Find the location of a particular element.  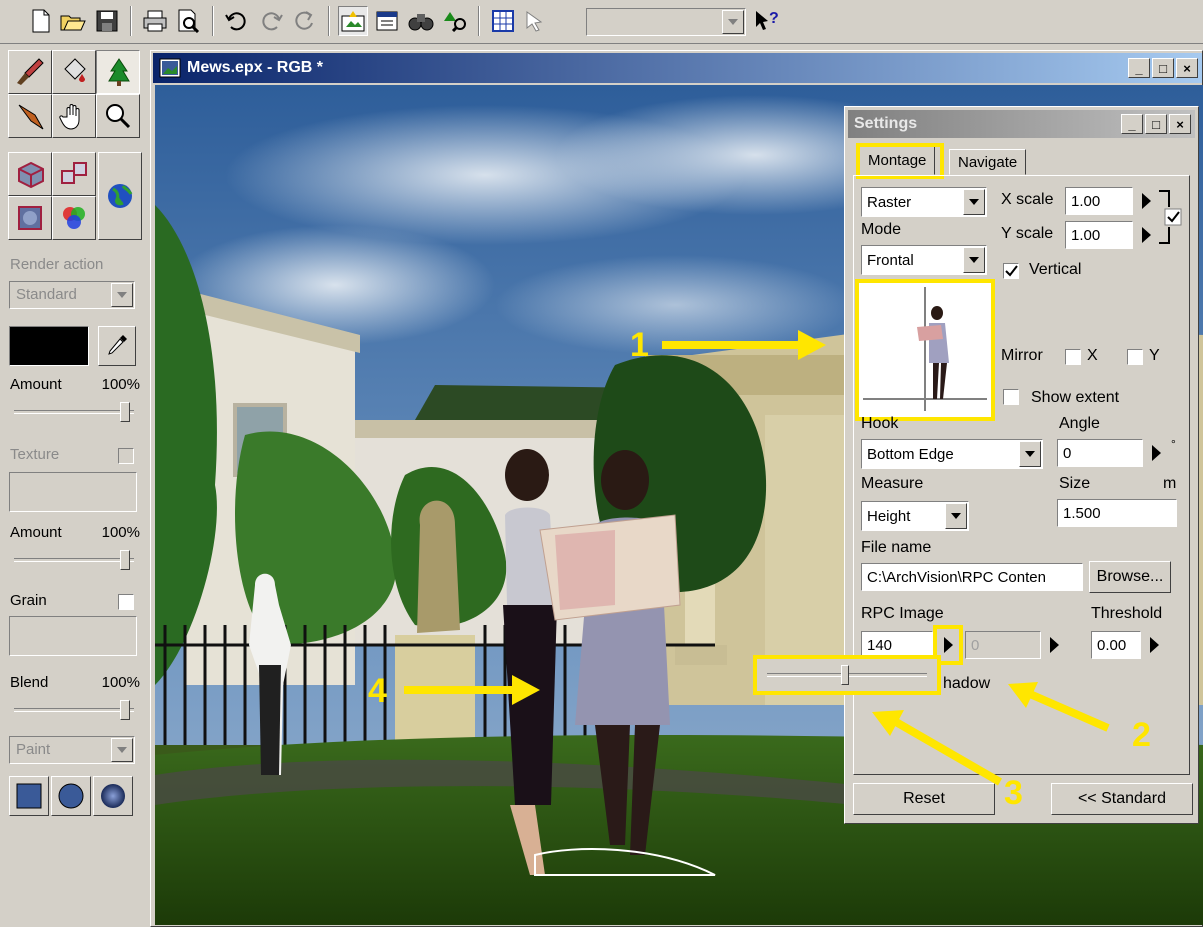

settings-maximize-button: □ is located at coordinates (1156, 124).